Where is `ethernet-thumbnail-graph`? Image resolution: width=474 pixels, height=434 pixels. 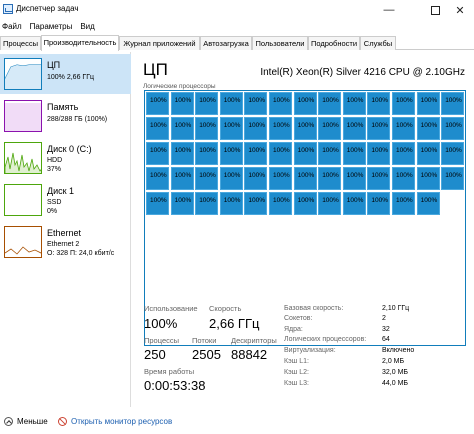
ethernet-thumbnail-graph is located at coordinates (23, 242).